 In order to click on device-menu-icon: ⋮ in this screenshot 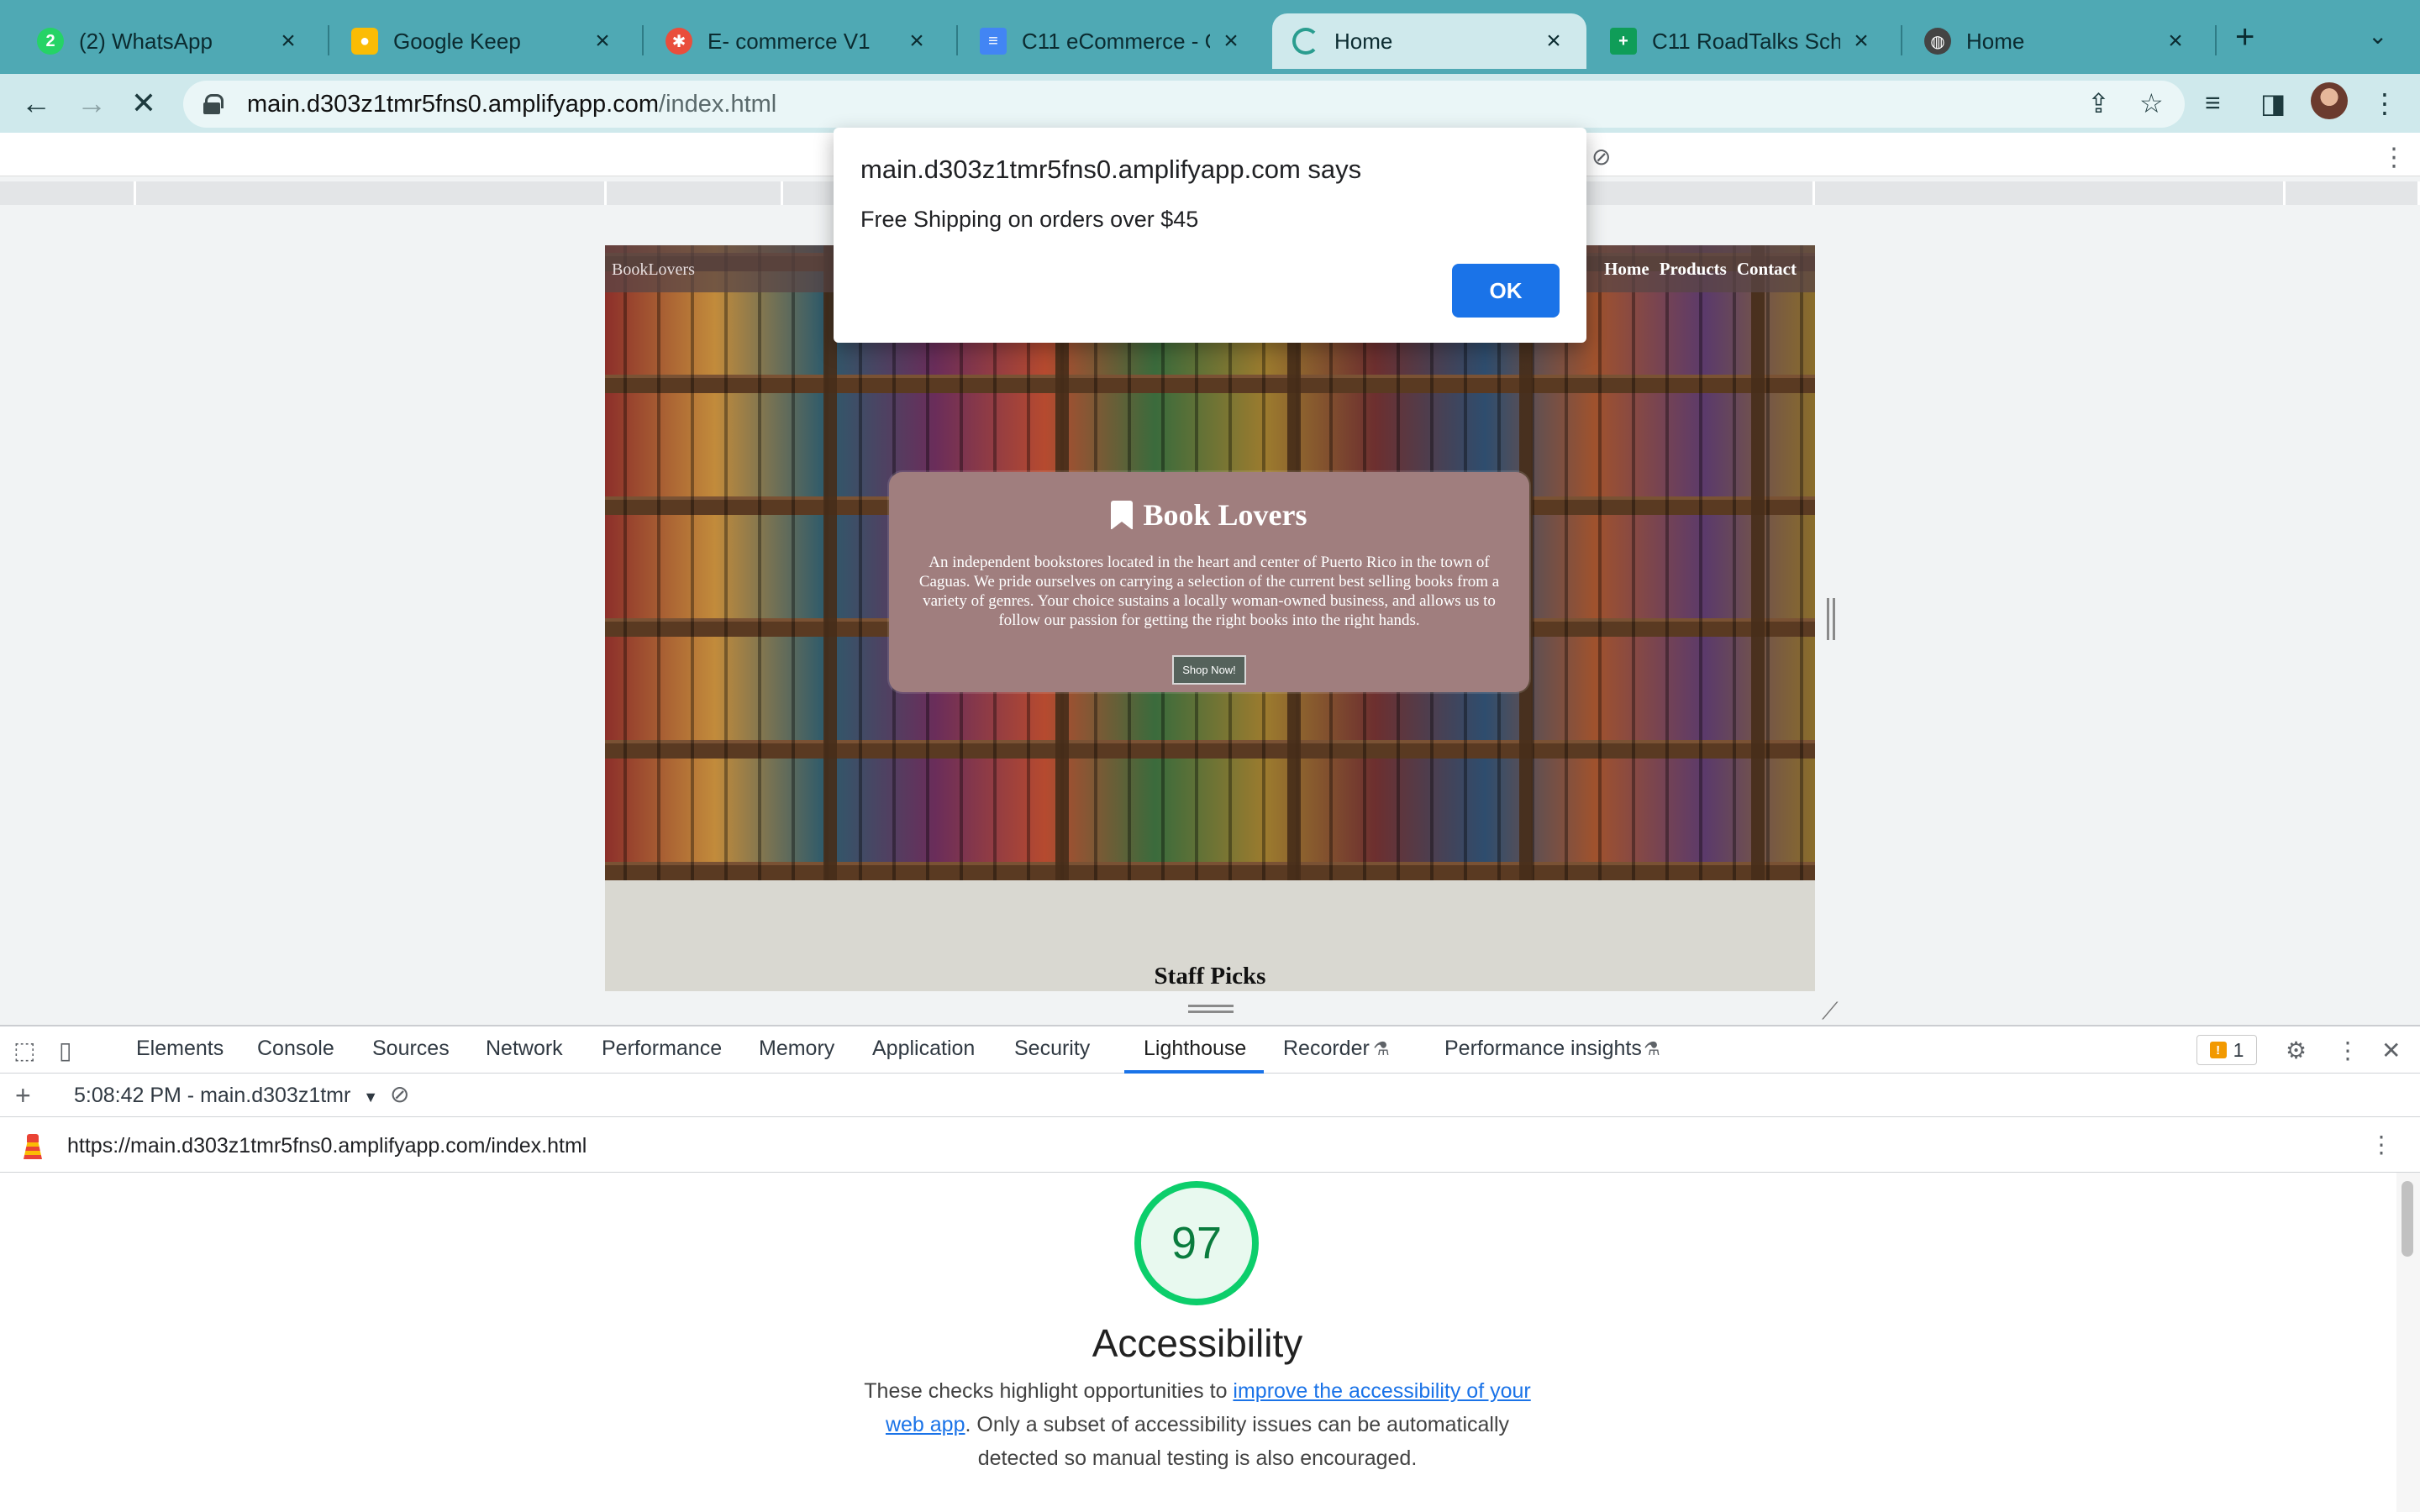, I will do `click(2394, 157)`.